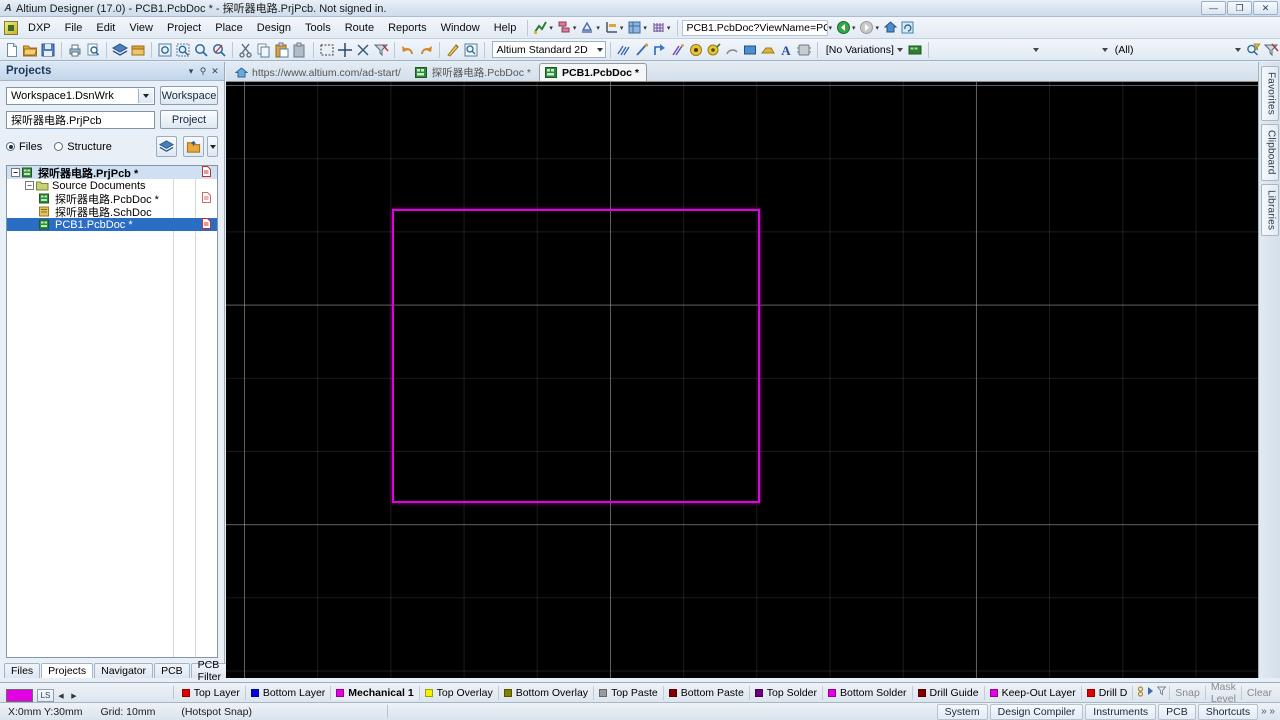 The height and width of the screenshot is (720, 1280). What do you see at coordinates (381, 50) in the screenshot?
I see `clear-filter-icon` at bounding box center [381, 50].